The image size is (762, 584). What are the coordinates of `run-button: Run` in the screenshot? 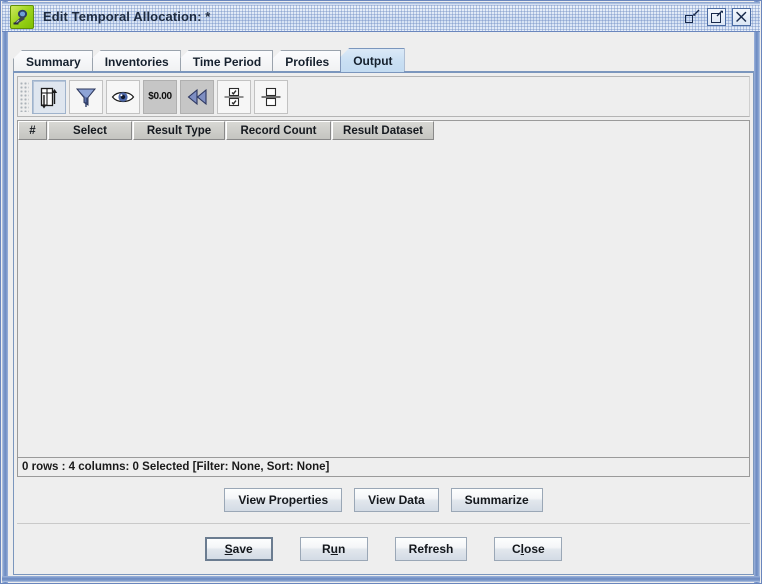 It's located at (333, 549).